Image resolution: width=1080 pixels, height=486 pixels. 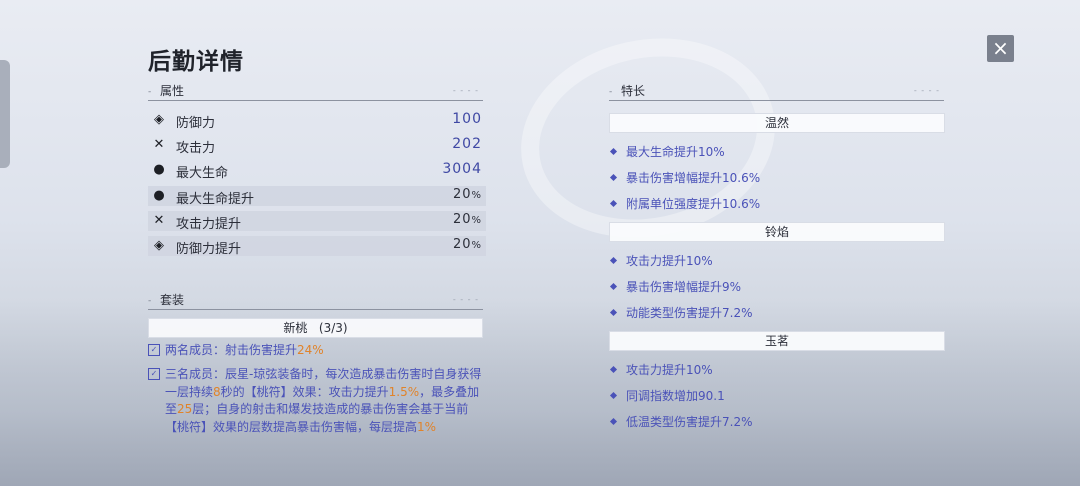 What do you see at coordinates (202, 174) in the screenshot?
I see `stat-name: 最大生命` at bounding box center [202, 174].